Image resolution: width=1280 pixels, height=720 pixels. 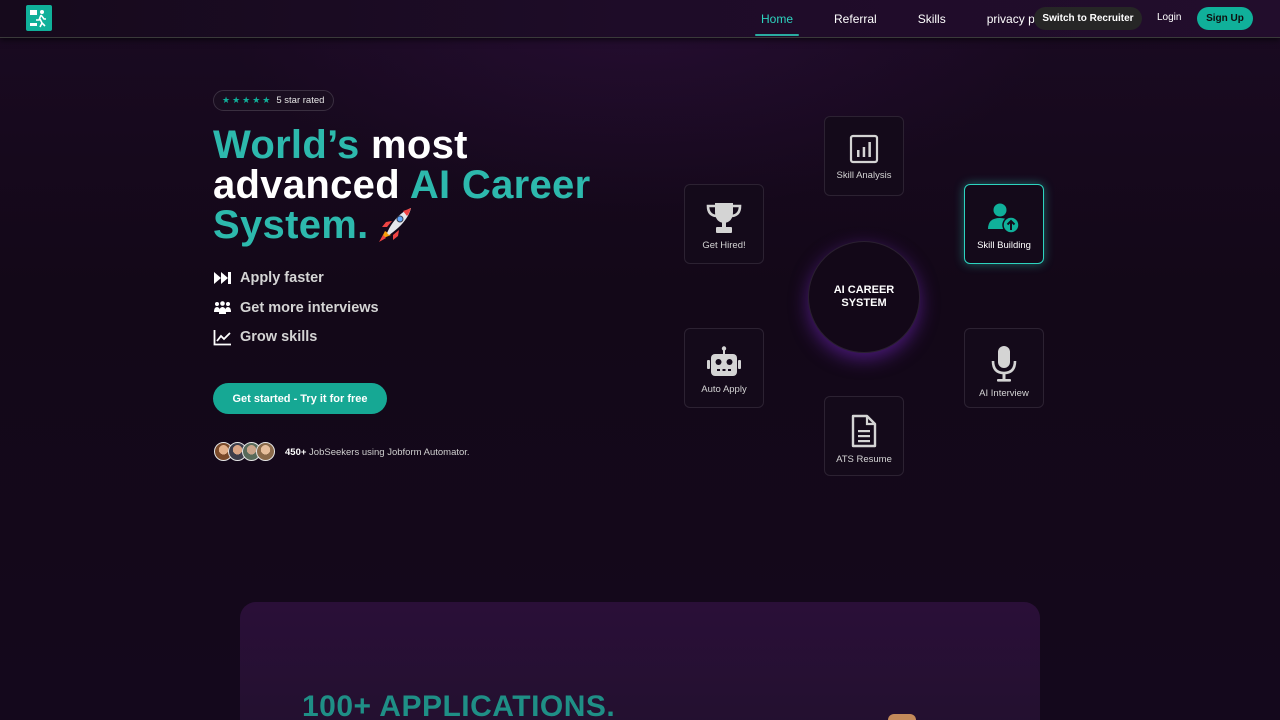 What do you see at coordinates (309, 307) in the screenshot?
I see `feature-label: Get more interviews` at bounding box center [309, 307].